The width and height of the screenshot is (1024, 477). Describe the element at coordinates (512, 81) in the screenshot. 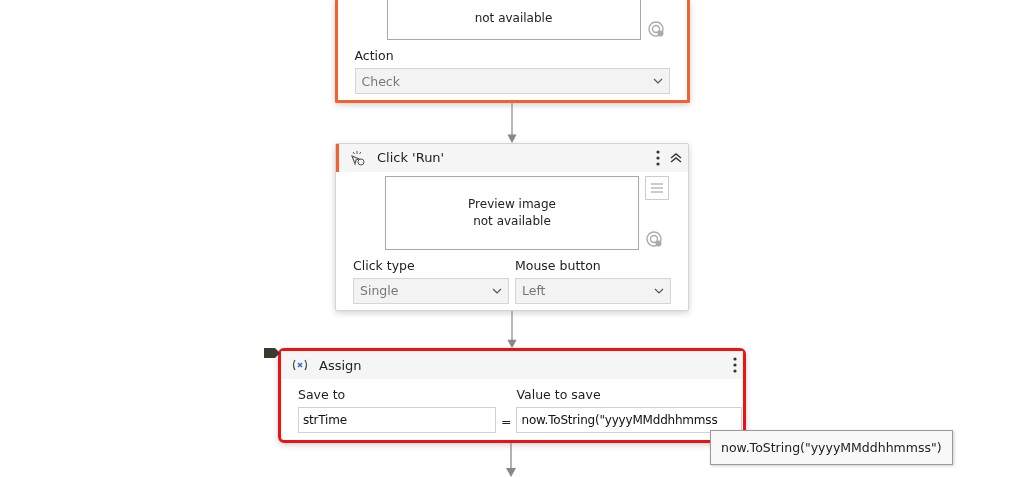

I see `dropdown: Check` at that location.